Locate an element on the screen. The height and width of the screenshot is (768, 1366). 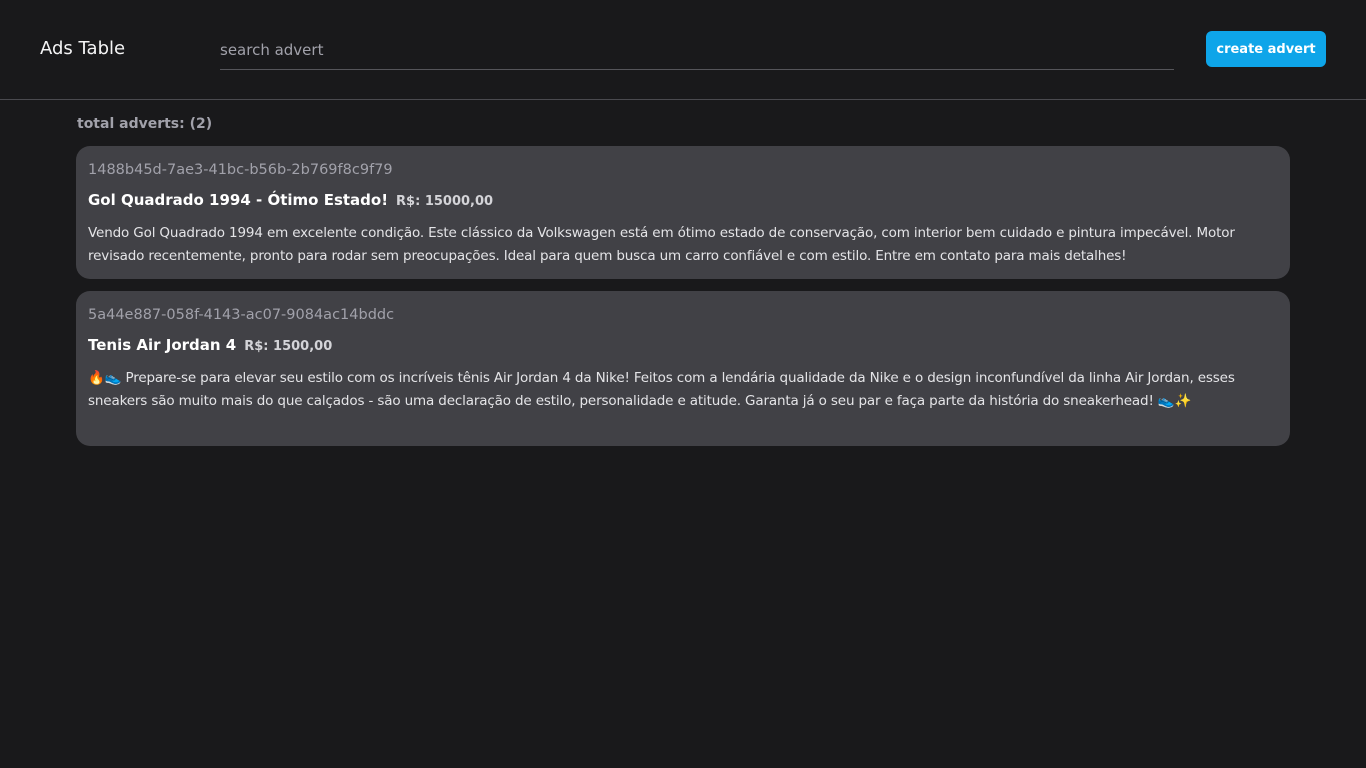
advert-title: Gol Quadrado 1994 - Ótimo Estado! is located at coordinates (238, 200).